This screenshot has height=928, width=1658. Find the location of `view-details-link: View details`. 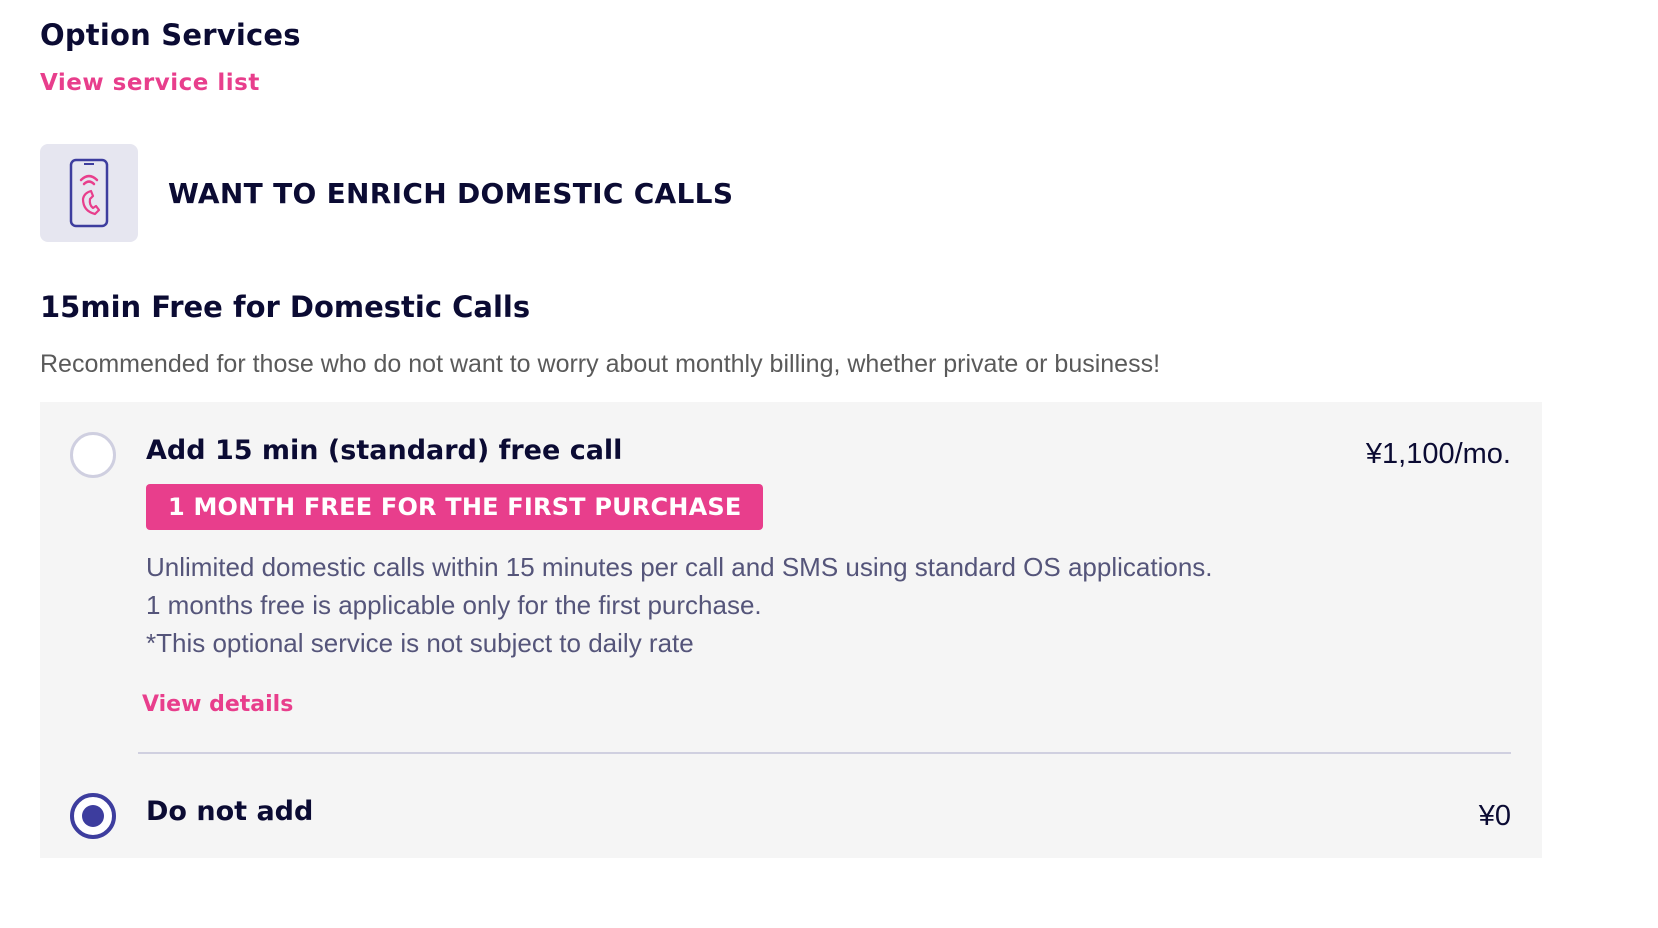

view-details-link: View details is located at coordinates (217, 704).